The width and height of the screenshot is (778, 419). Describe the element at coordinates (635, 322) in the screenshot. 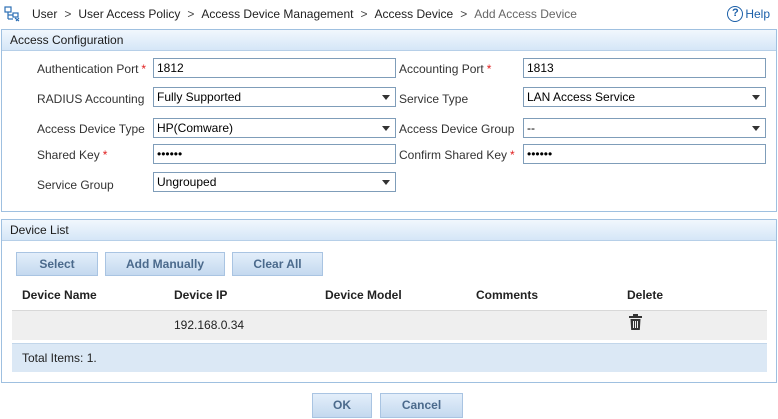

I see `trash-icon` at that location.